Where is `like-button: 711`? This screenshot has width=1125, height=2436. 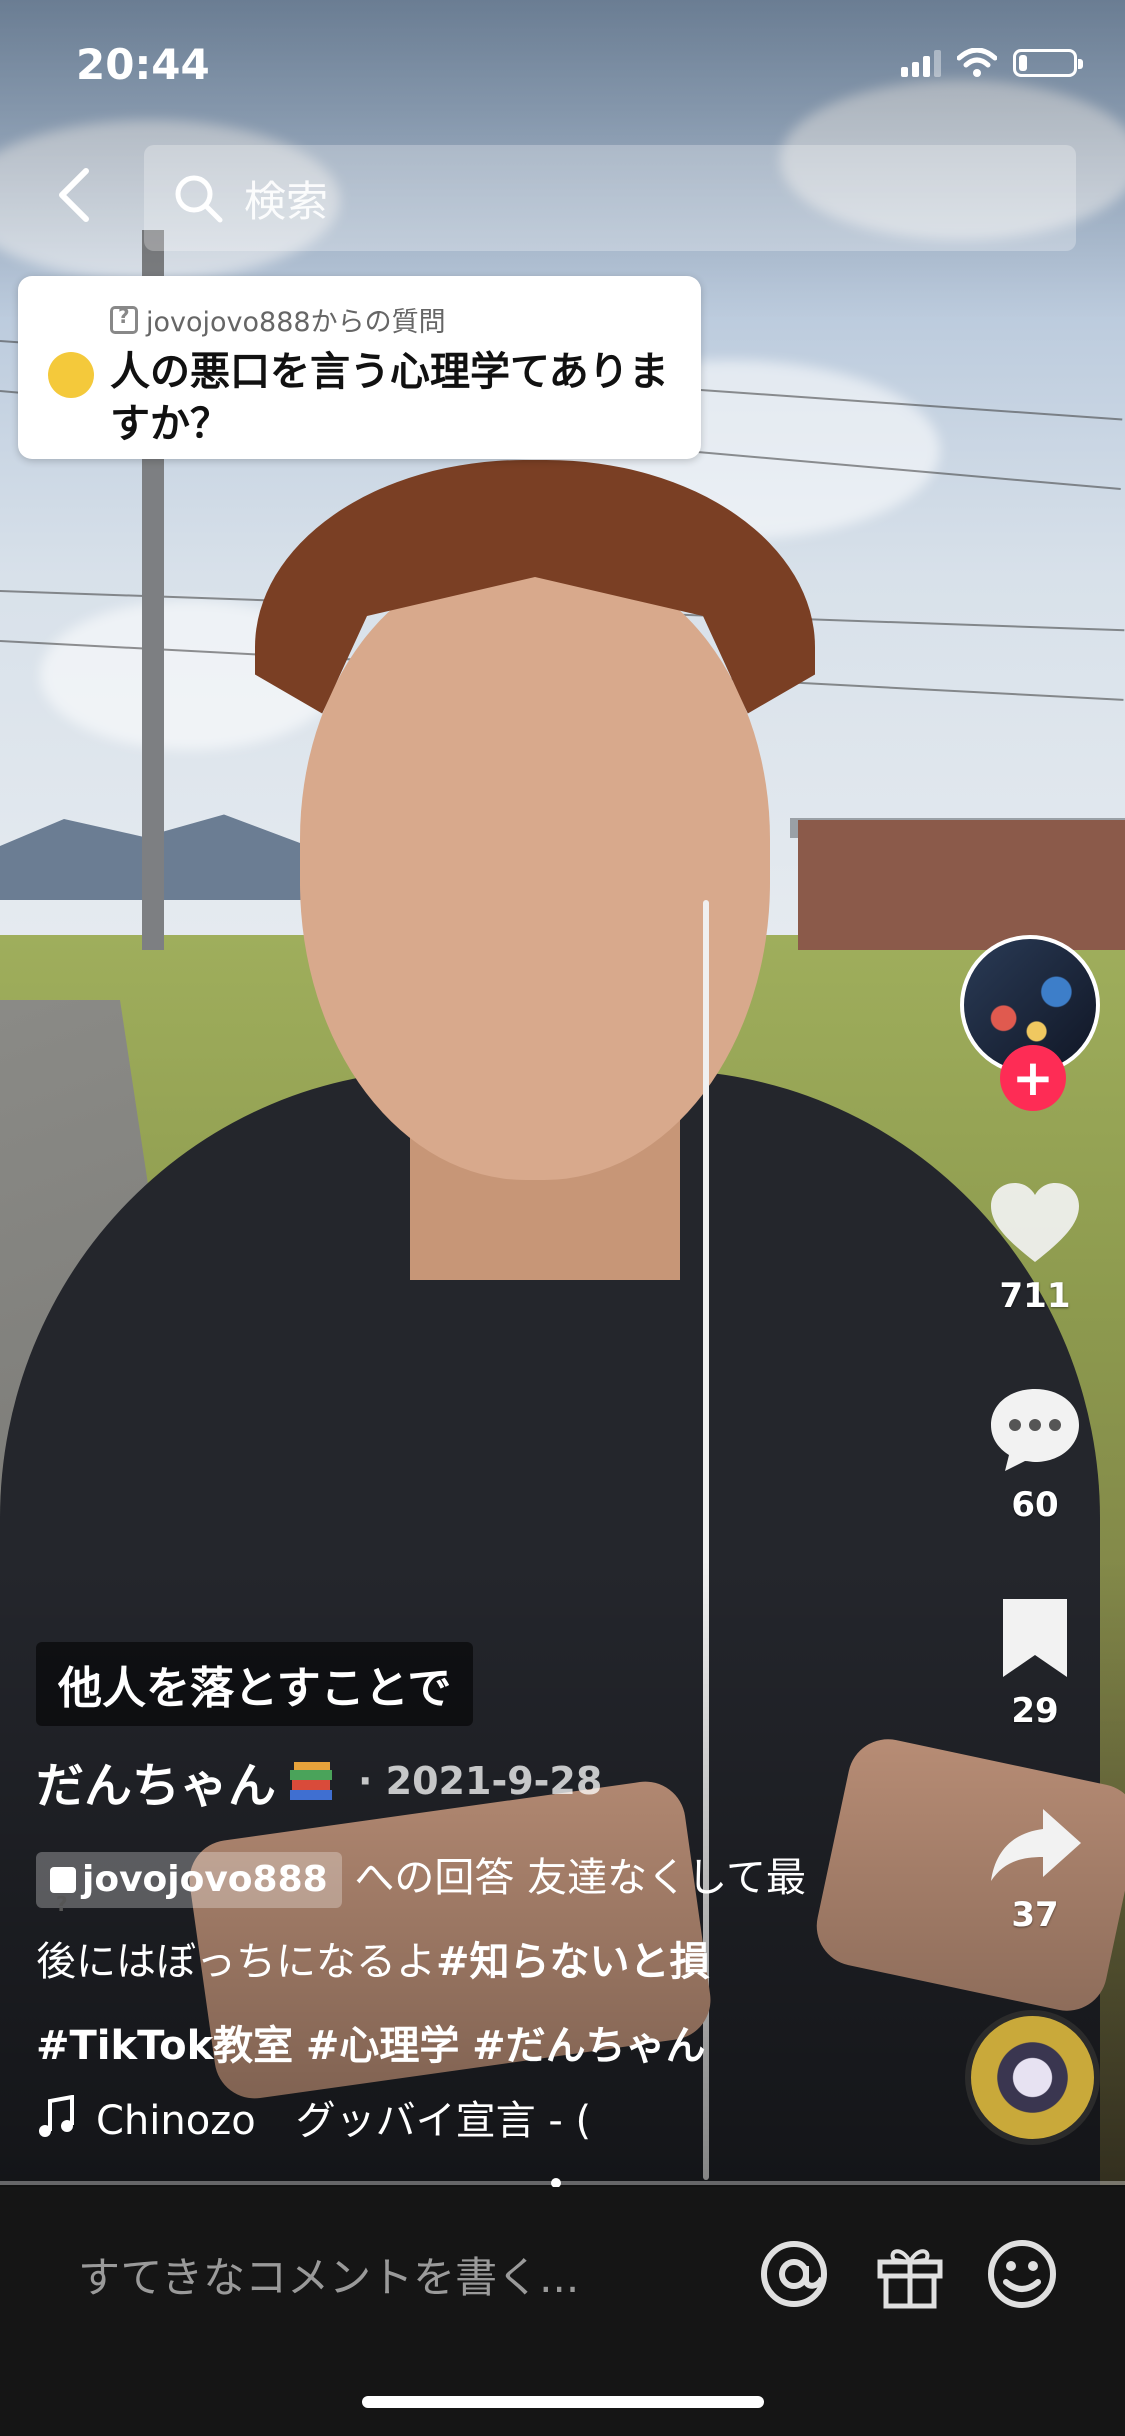 like-button: 711 is located at coordinates (1035, 1248).